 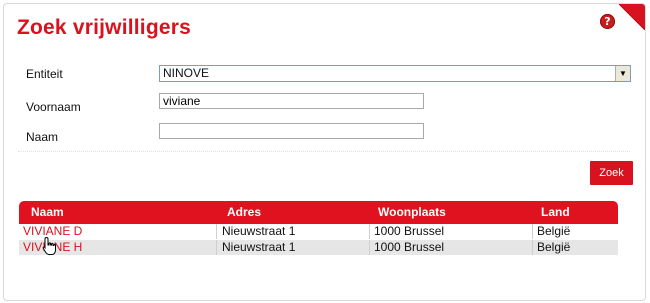 What do you see at coordinates (607, 21) in the screenshot?
I see `help-icon: ?` at bounding box center [607, 21].